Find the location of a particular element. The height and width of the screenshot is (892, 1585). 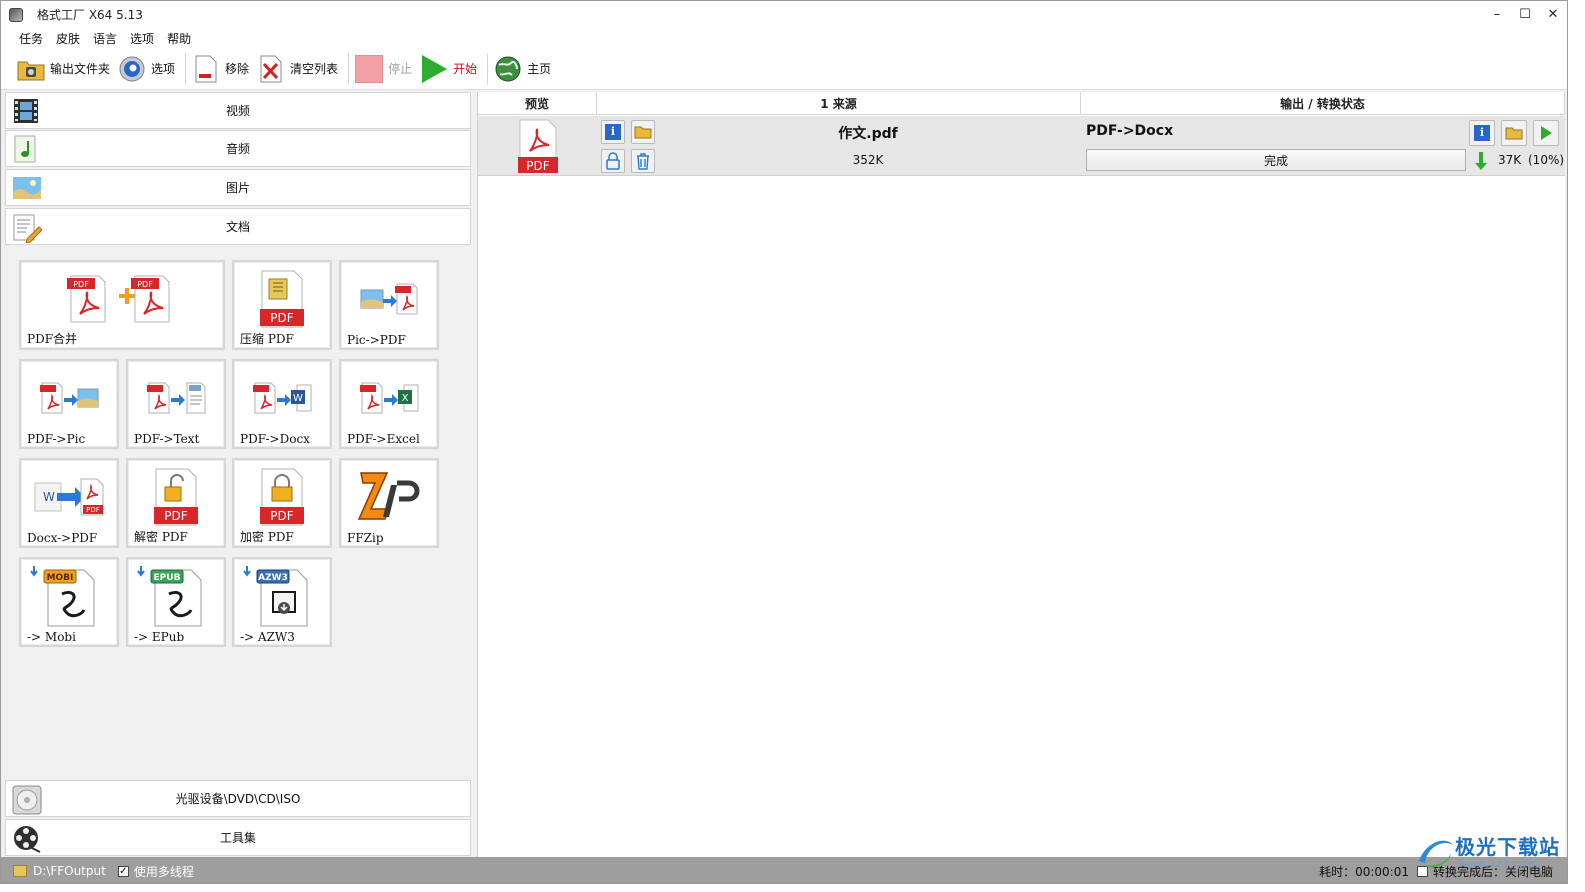

clear-list-label: 清空列表 is located at coordinates (314, 69).